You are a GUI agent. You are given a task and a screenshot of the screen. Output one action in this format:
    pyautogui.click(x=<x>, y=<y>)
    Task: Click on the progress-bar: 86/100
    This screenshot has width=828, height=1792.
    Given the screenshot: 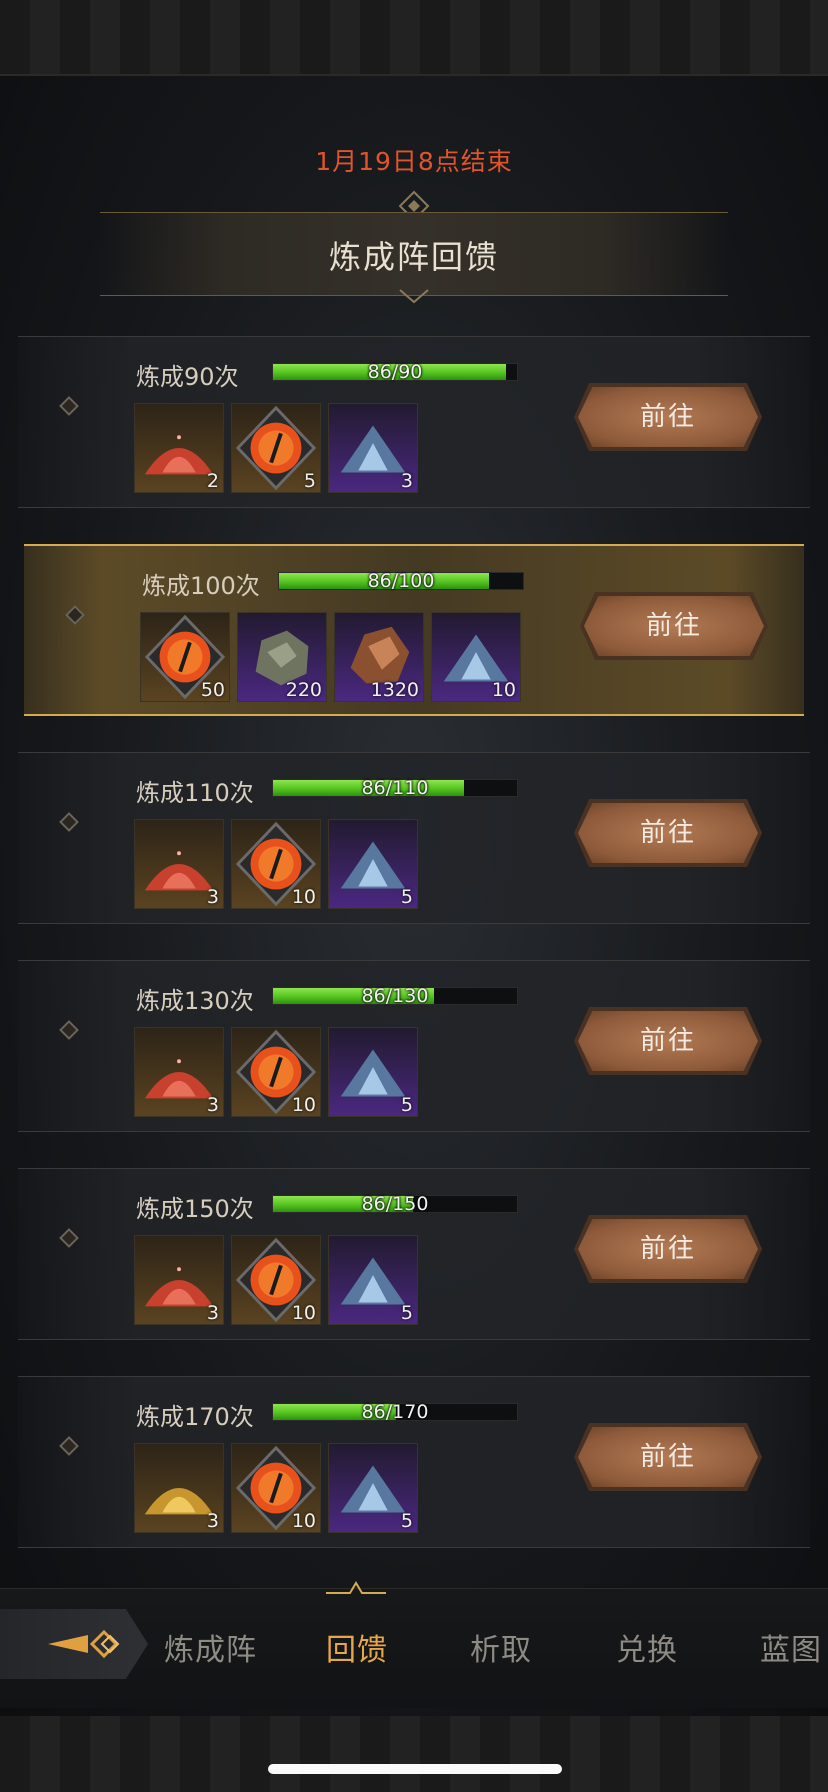 What is the action you would take?
    pyautogui.click(x=401, y=581)
    